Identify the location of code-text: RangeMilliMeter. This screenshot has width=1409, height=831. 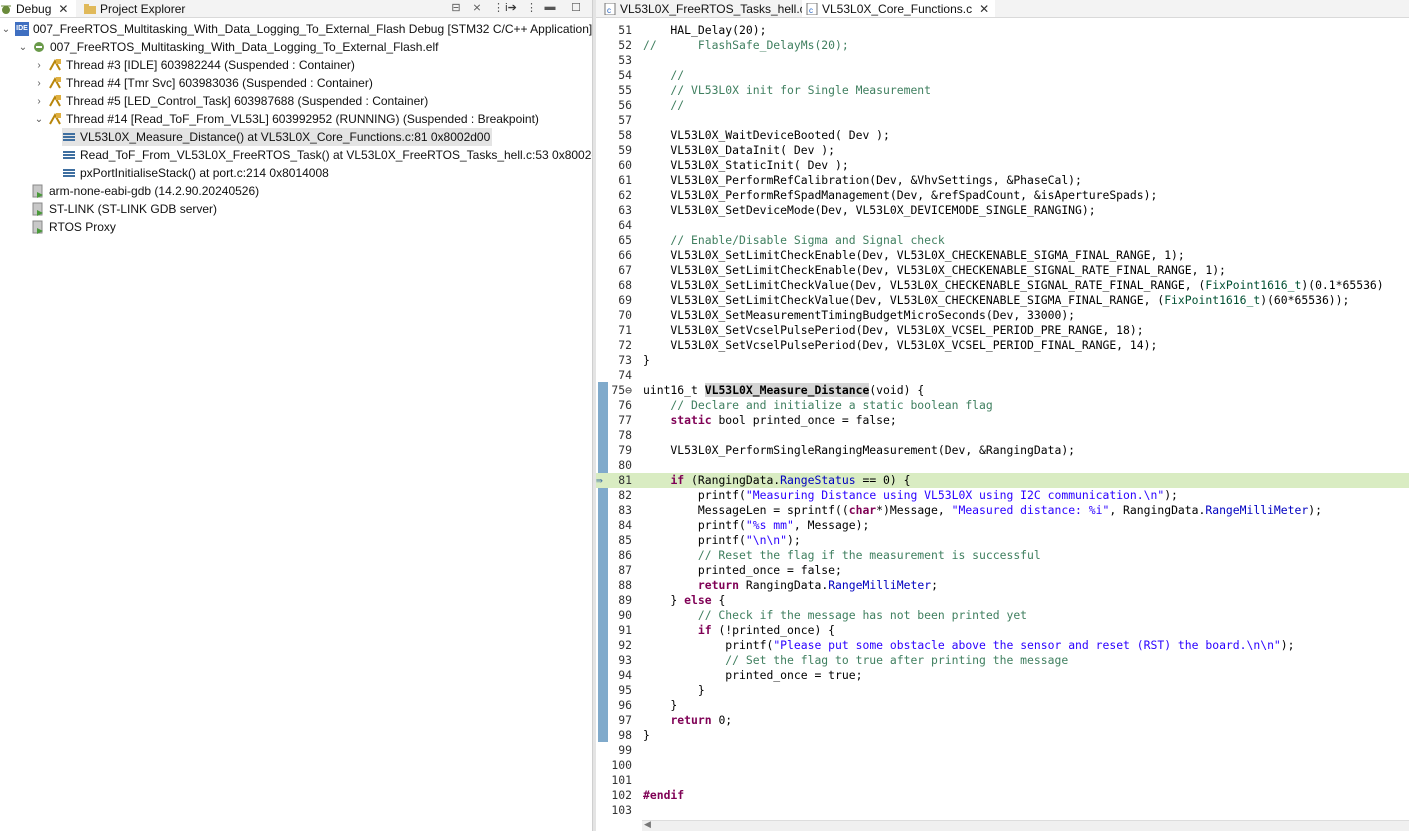
(1257, 510).